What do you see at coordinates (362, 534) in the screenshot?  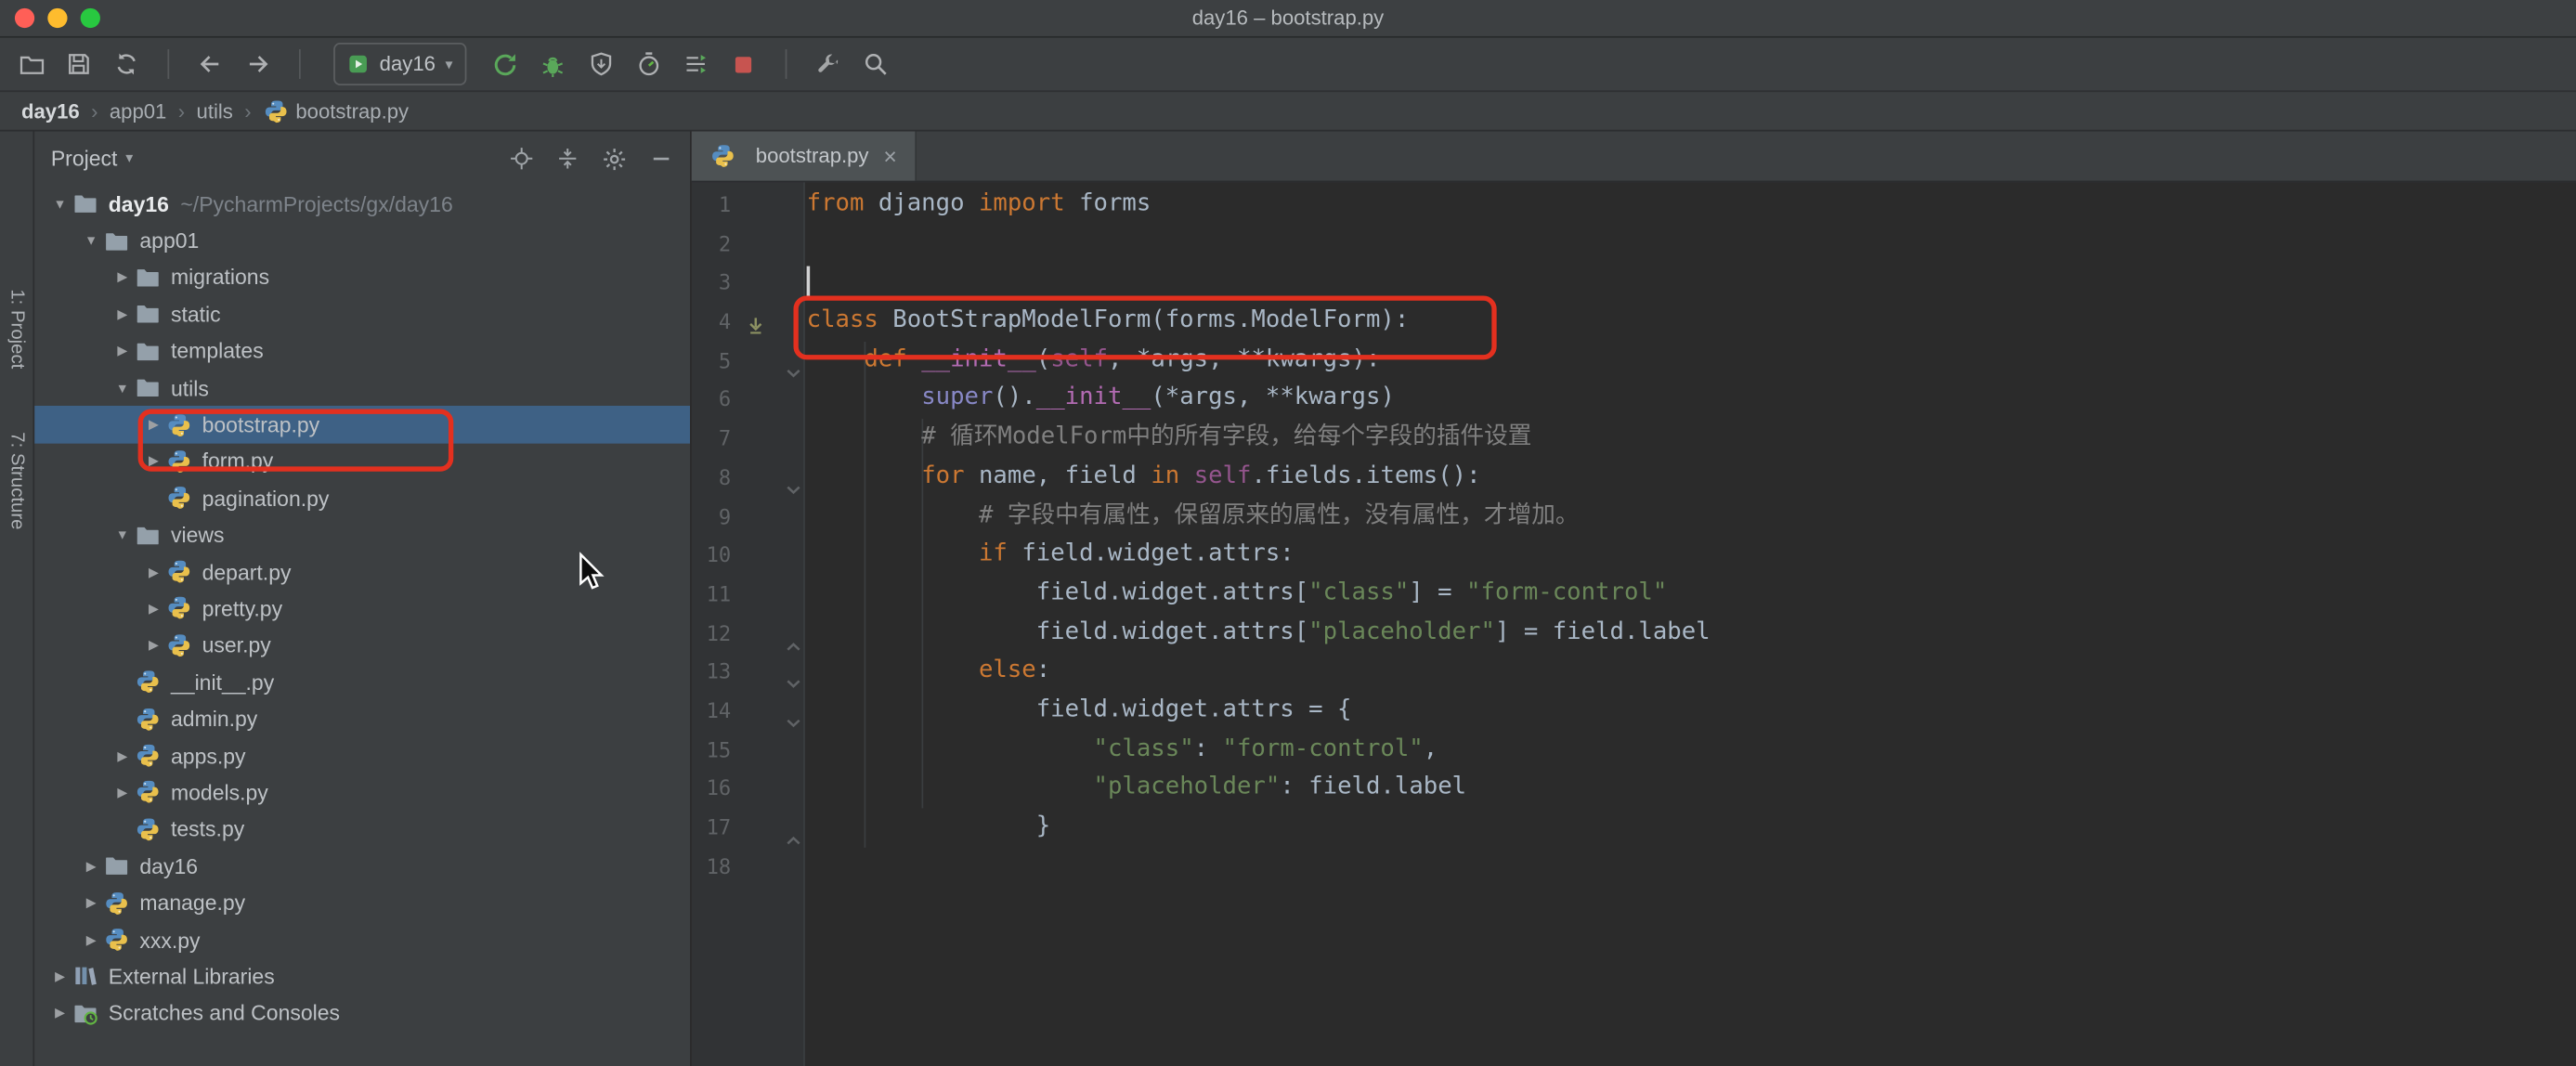 I see `tree-item-views: ▼ views` at bounding box center [362, 534].